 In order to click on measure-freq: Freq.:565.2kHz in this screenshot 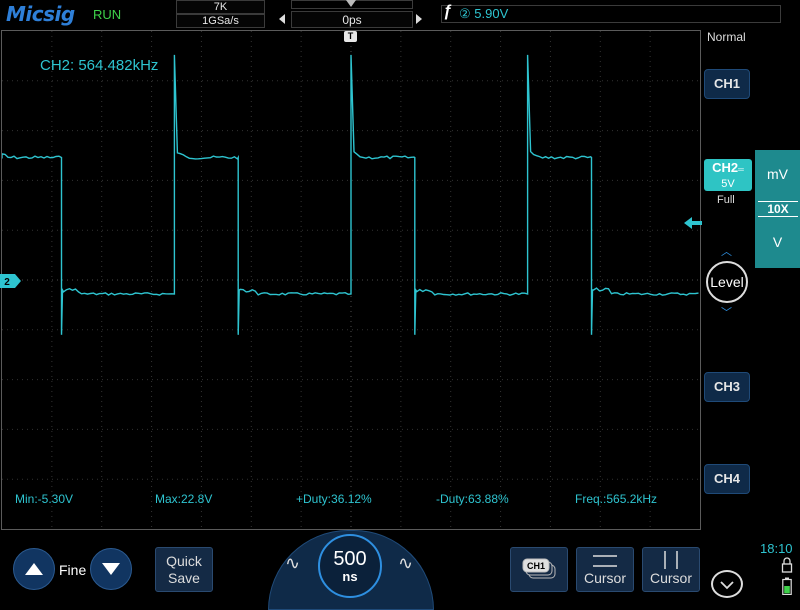, I will do `click(616, 499)`.